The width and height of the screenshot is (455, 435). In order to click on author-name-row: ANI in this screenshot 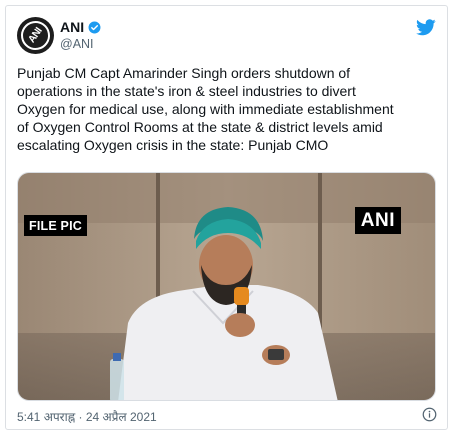, I will do `click(80, 27)`.